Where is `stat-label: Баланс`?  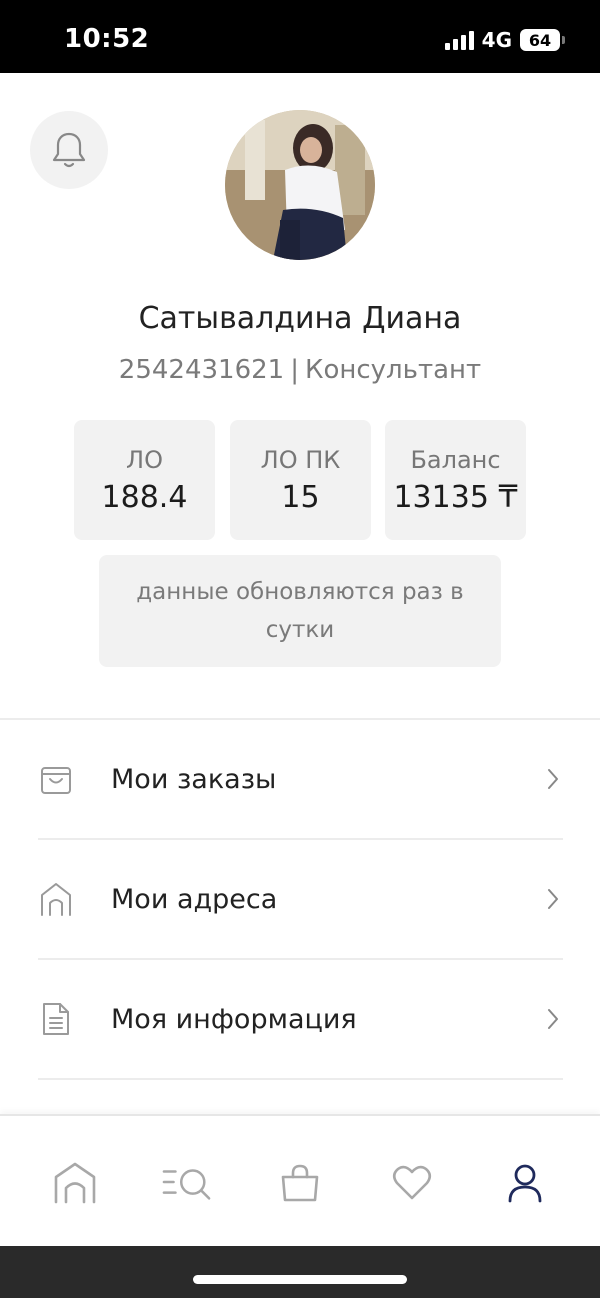
stat-label: Баланс is located at coordinates (455, 460).